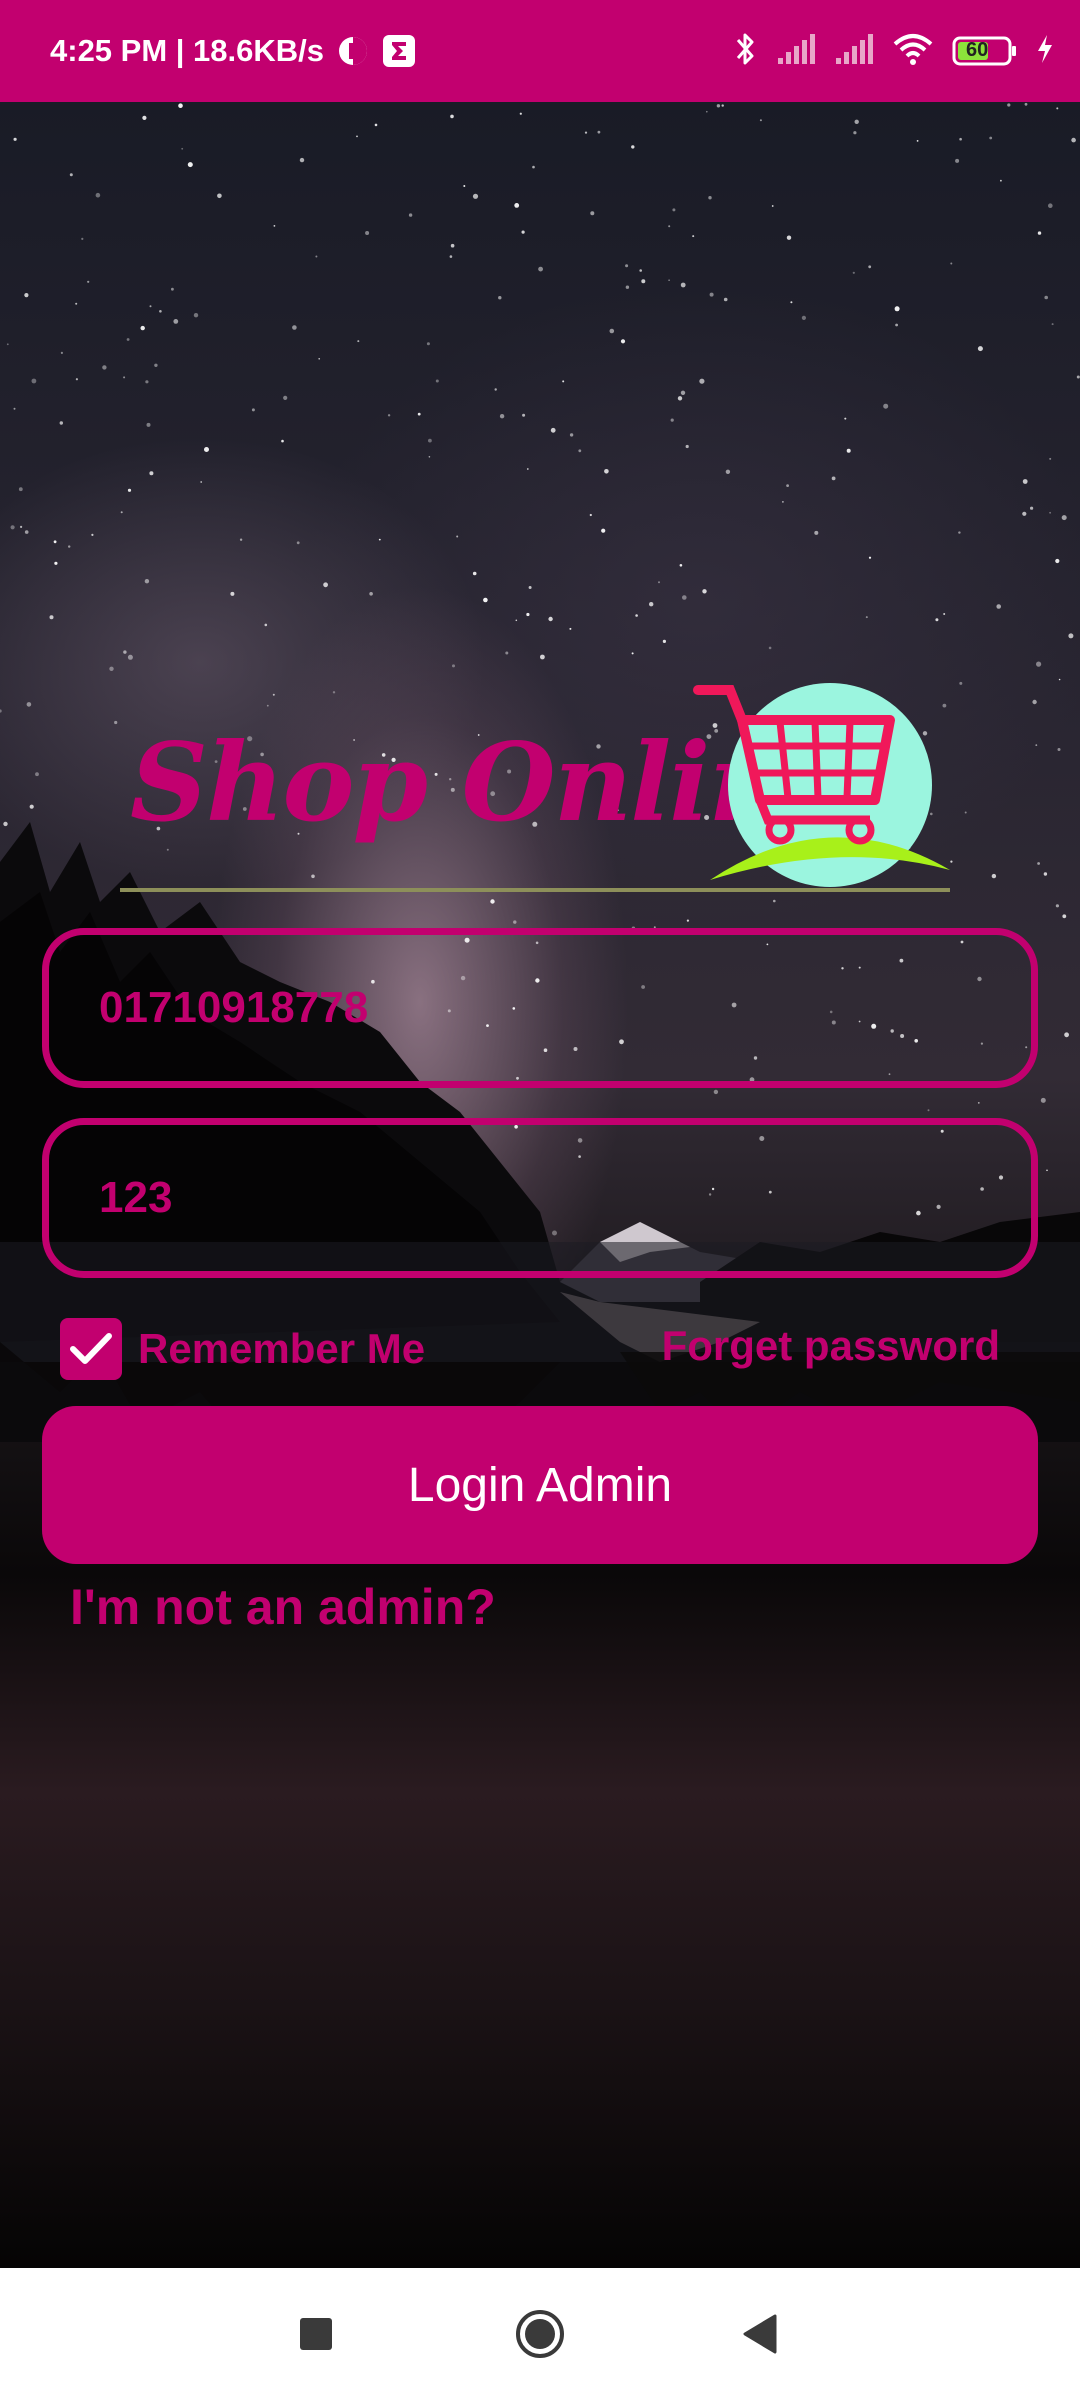  I want to click on recents-button, so click(316, 2334).